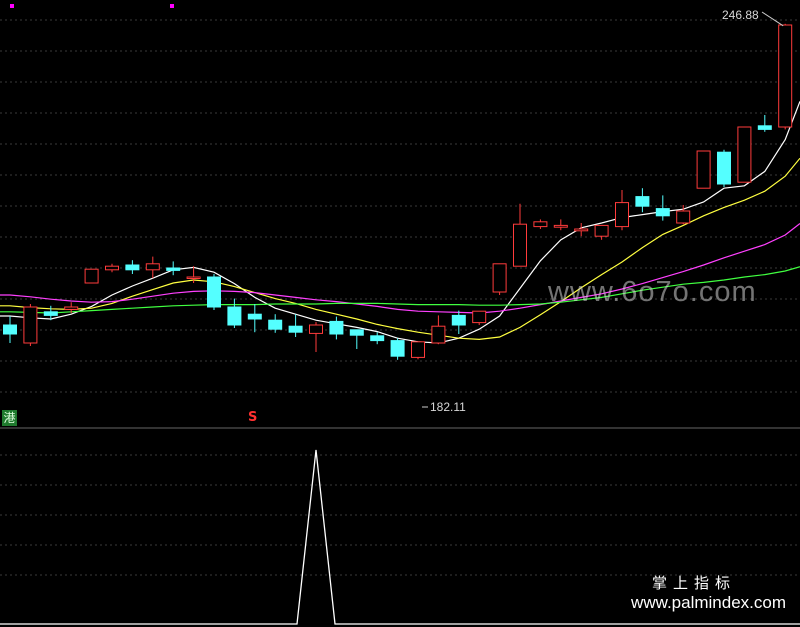 The width and height of the screenshot is (800, 627). Describe the element at coordinates (448, 407) in the screenshot. I see `low-price-label: 182.11` at that location.